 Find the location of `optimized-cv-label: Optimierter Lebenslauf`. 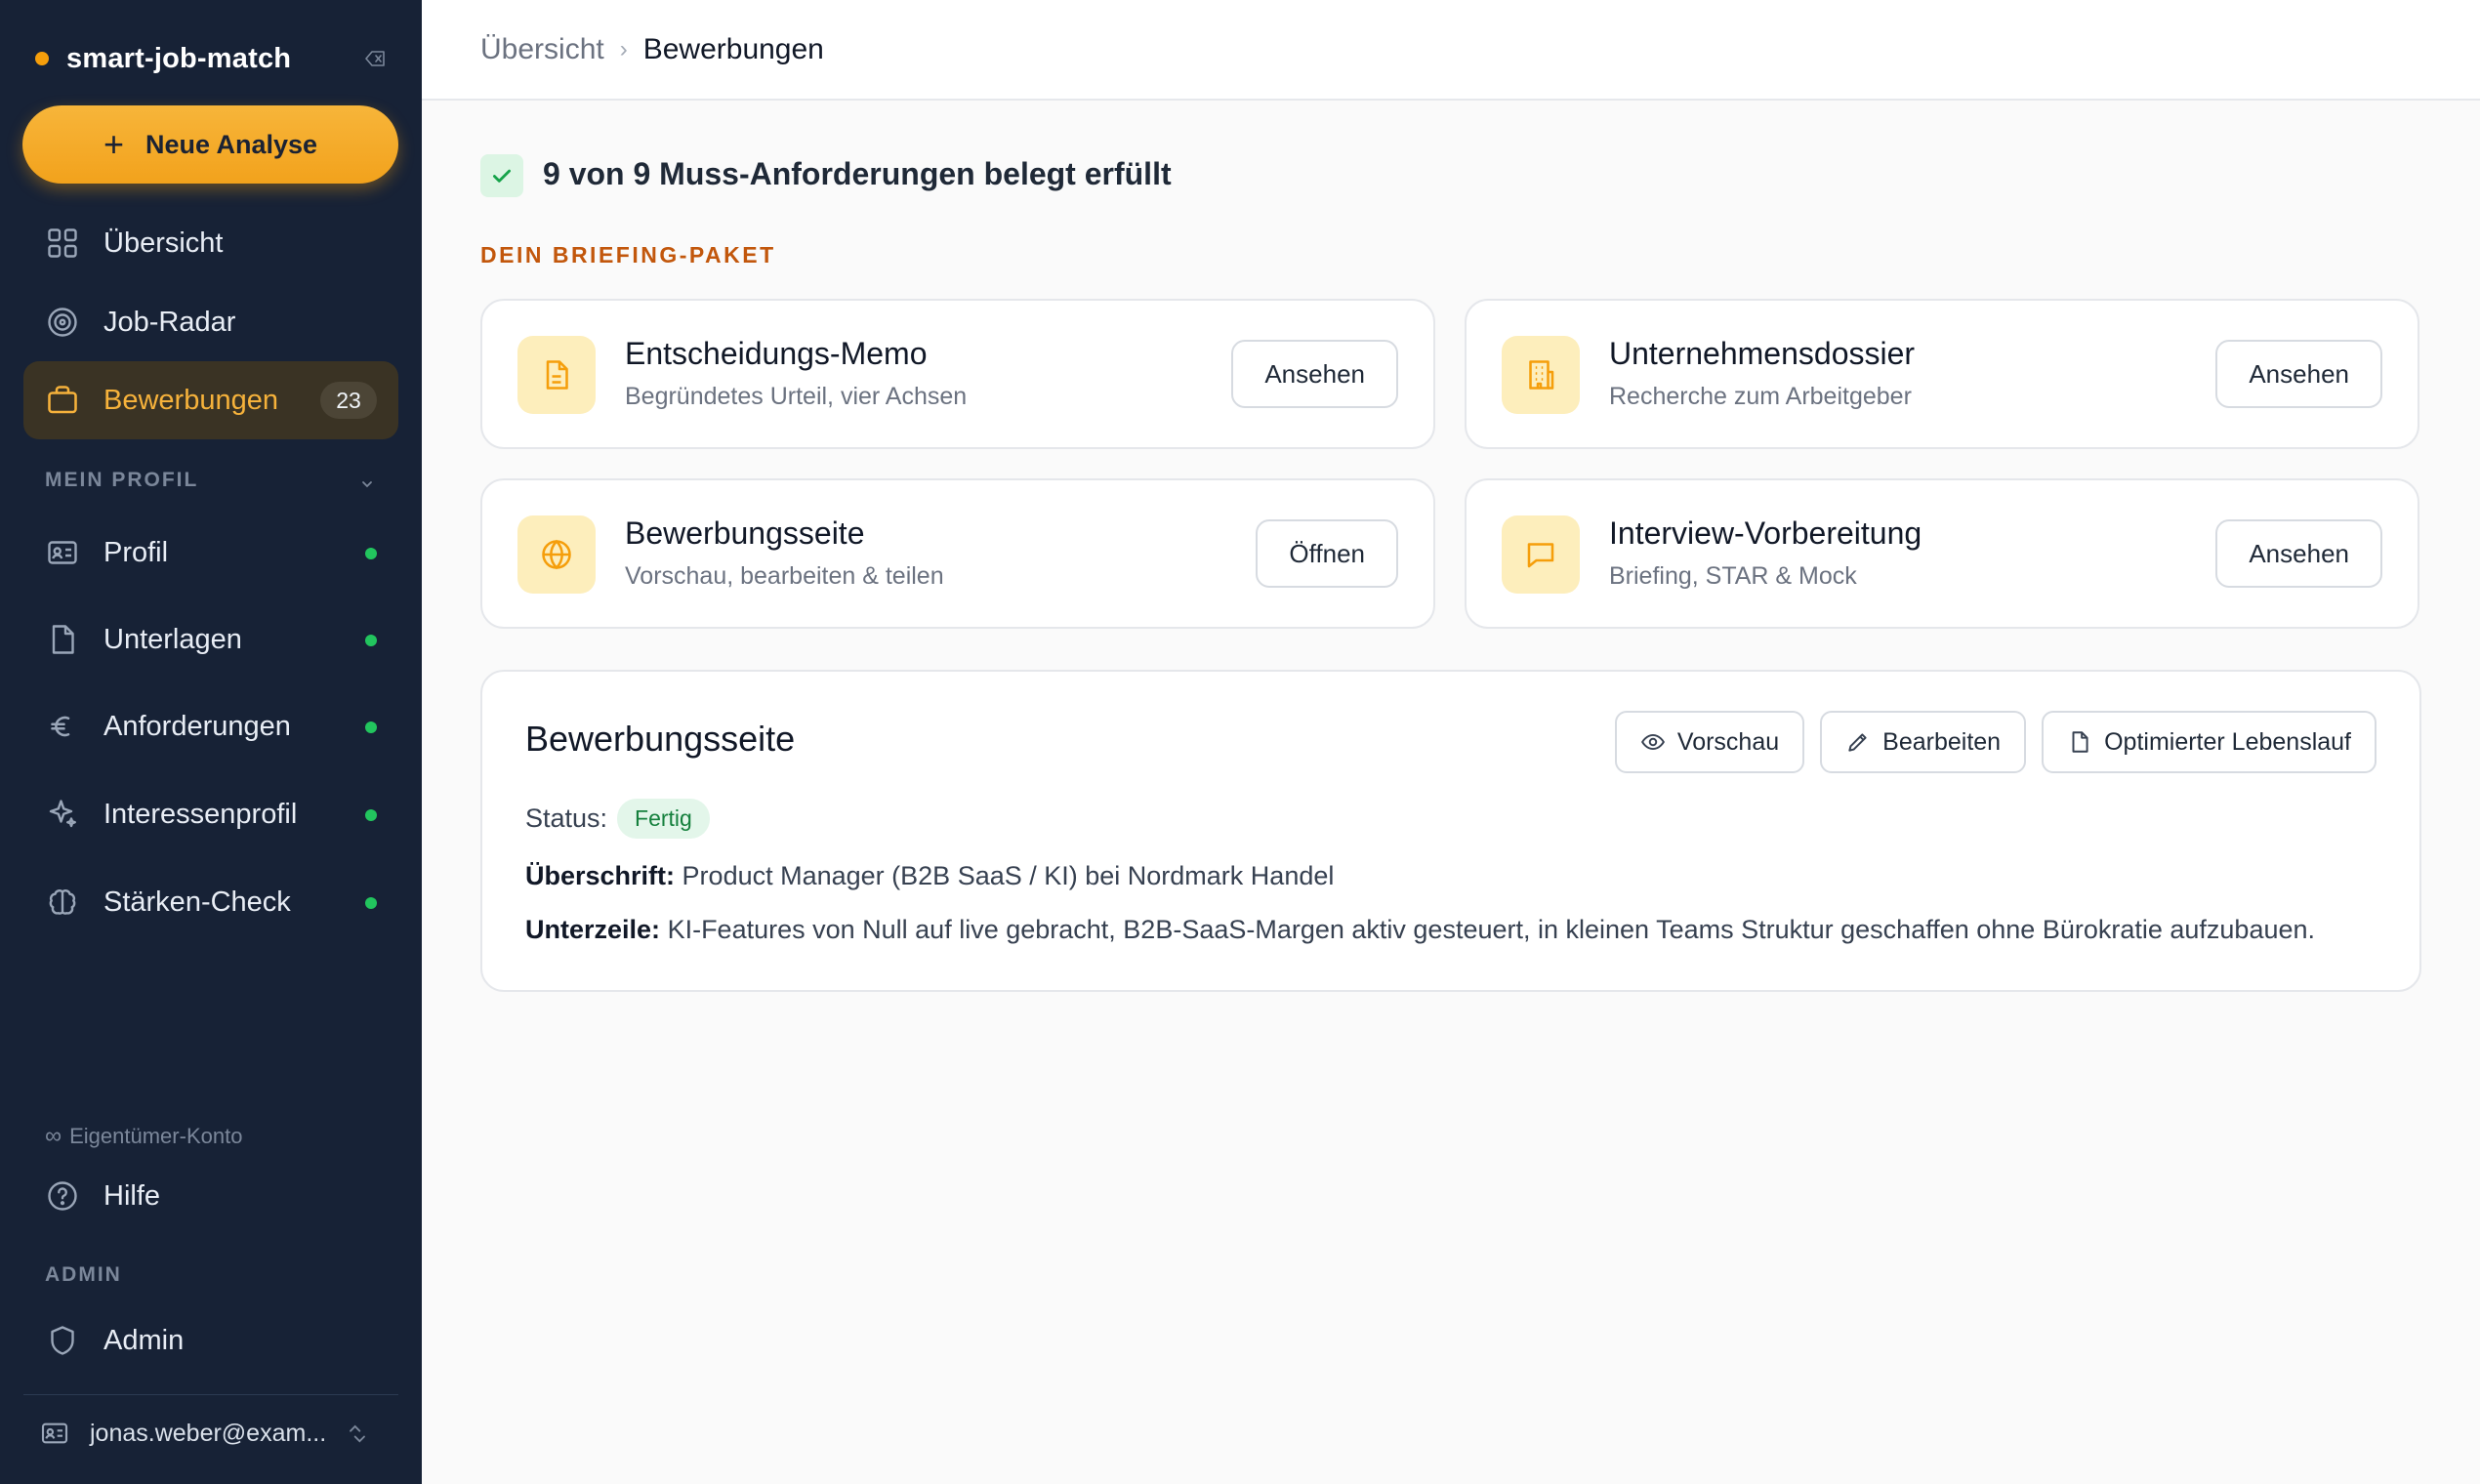

optimized-cv-label: Optimierter Lebenslauf is located at coordinates (2227, 742).